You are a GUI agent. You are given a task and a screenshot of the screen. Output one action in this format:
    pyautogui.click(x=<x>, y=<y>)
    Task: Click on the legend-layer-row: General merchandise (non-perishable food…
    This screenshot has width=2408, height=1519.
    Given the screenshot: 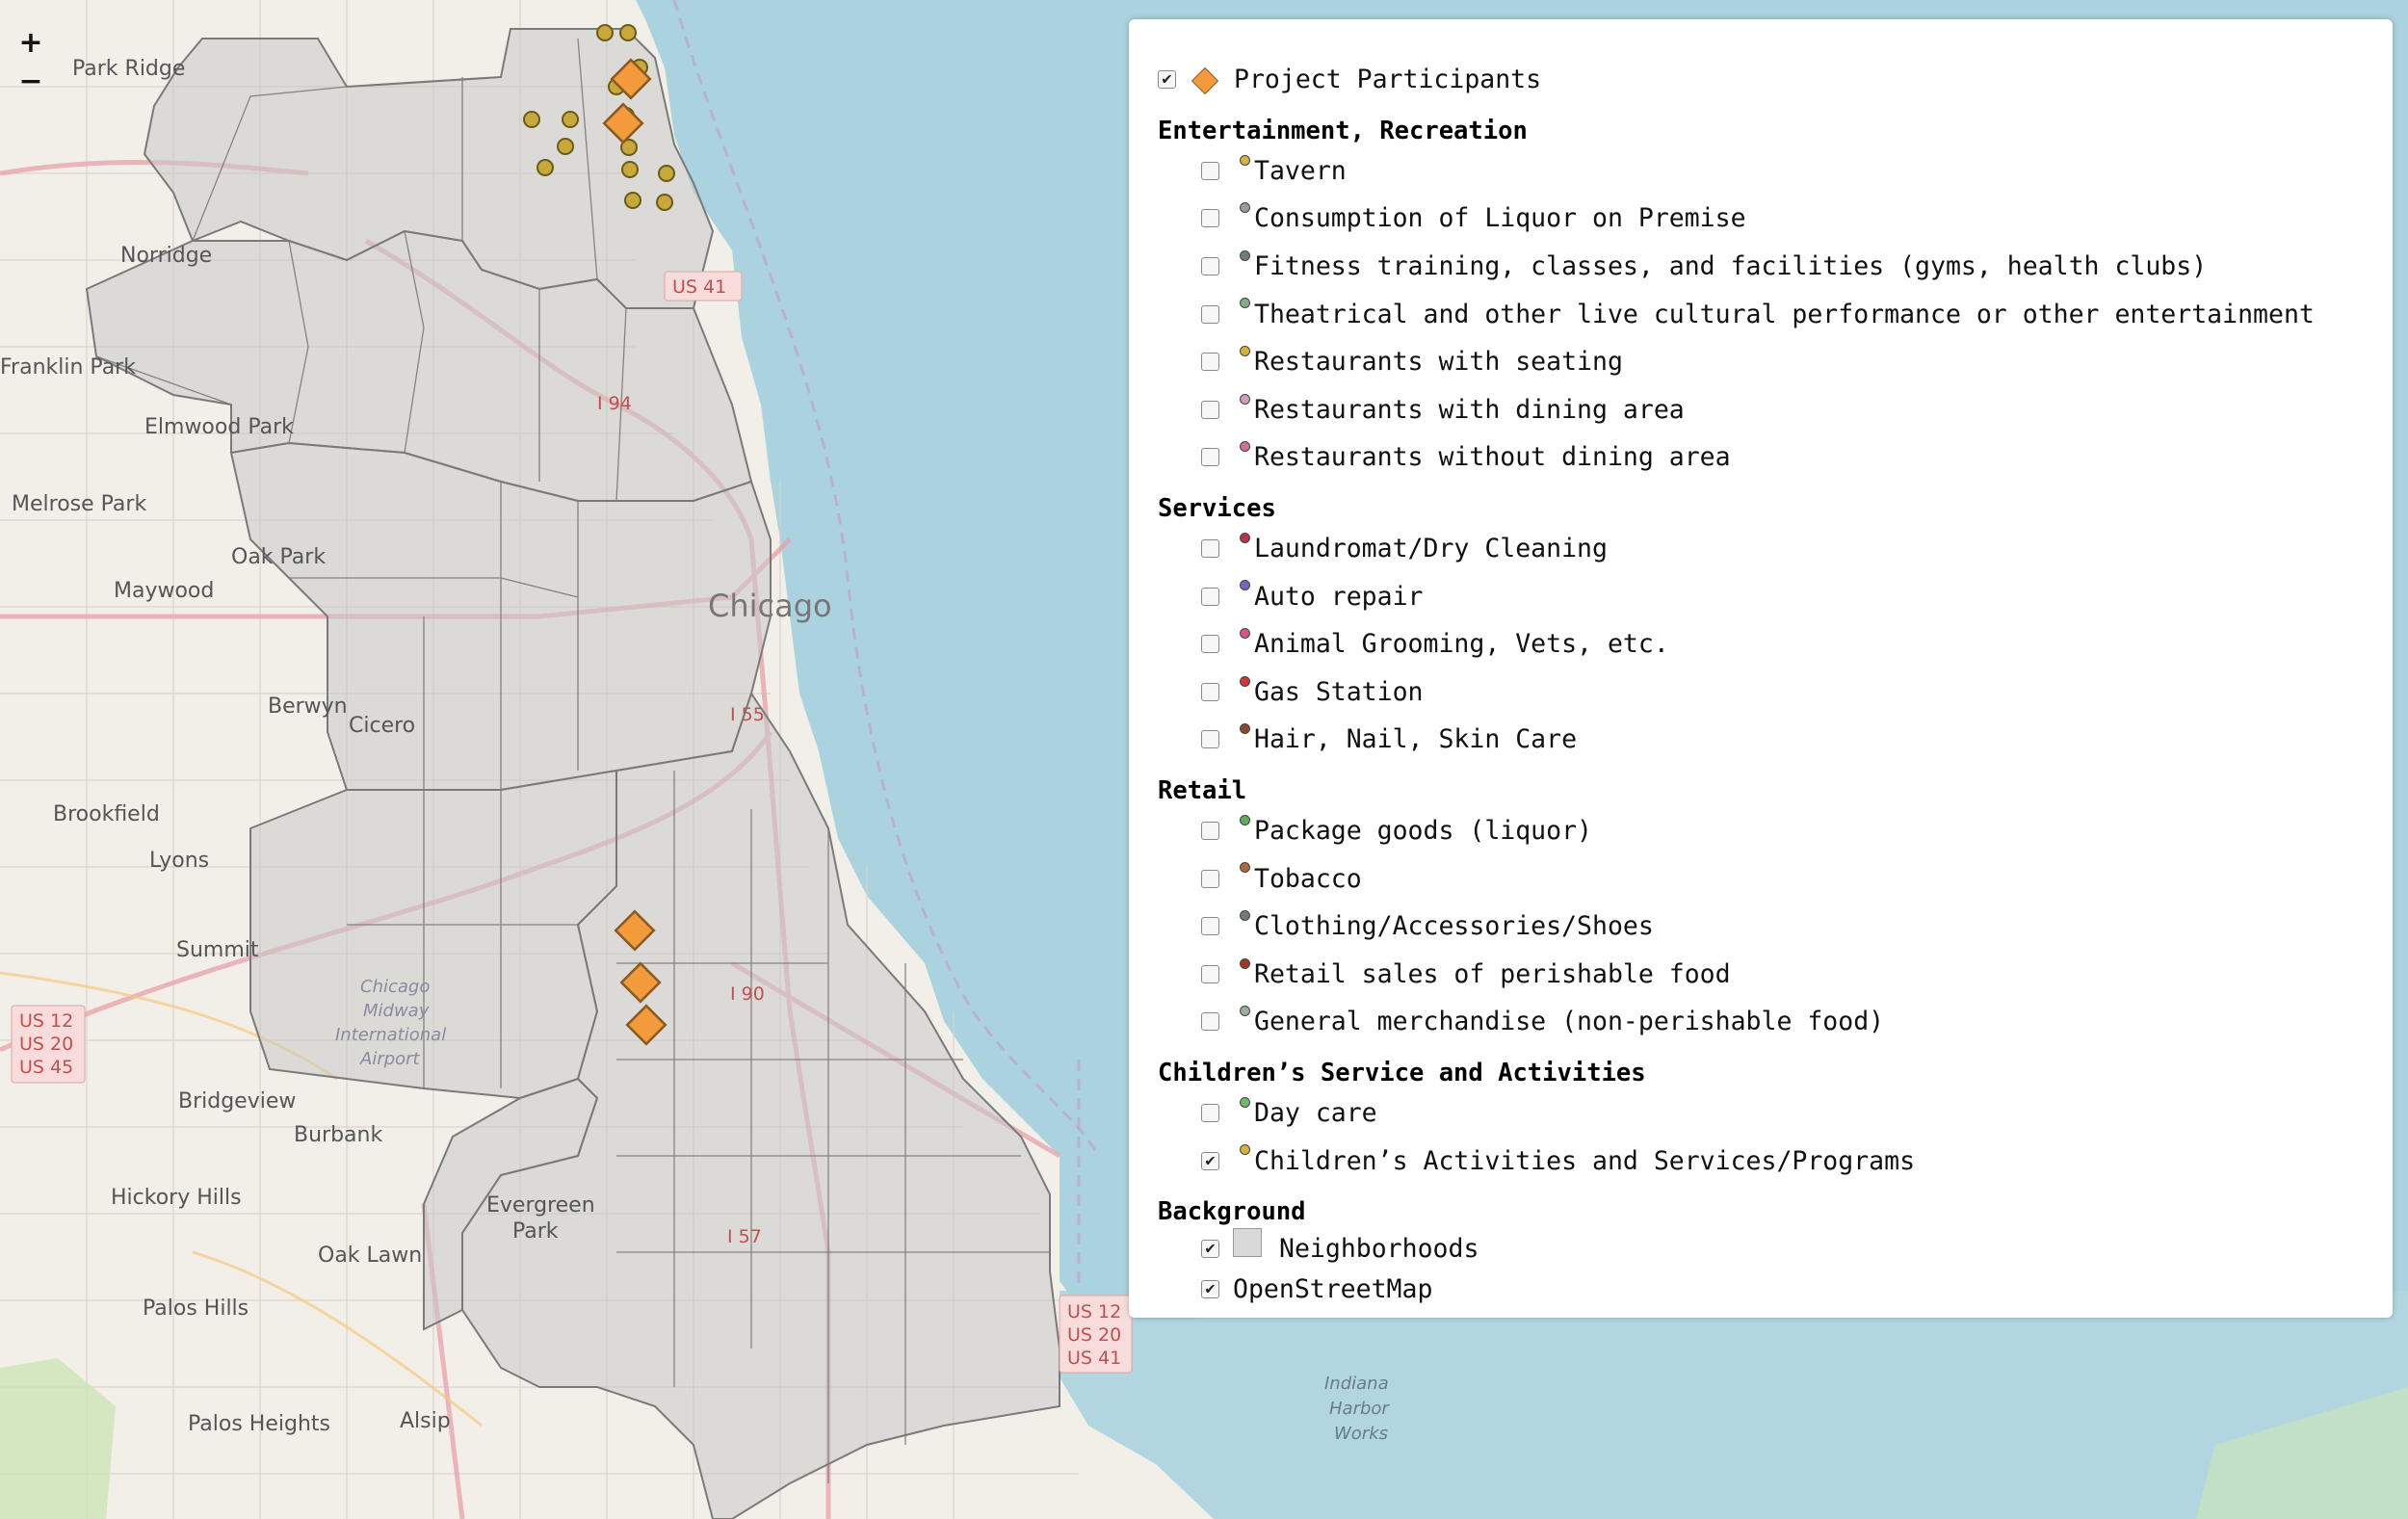 What is the action you would take?
    pyautogui.click(x=1775, y=1022)
    